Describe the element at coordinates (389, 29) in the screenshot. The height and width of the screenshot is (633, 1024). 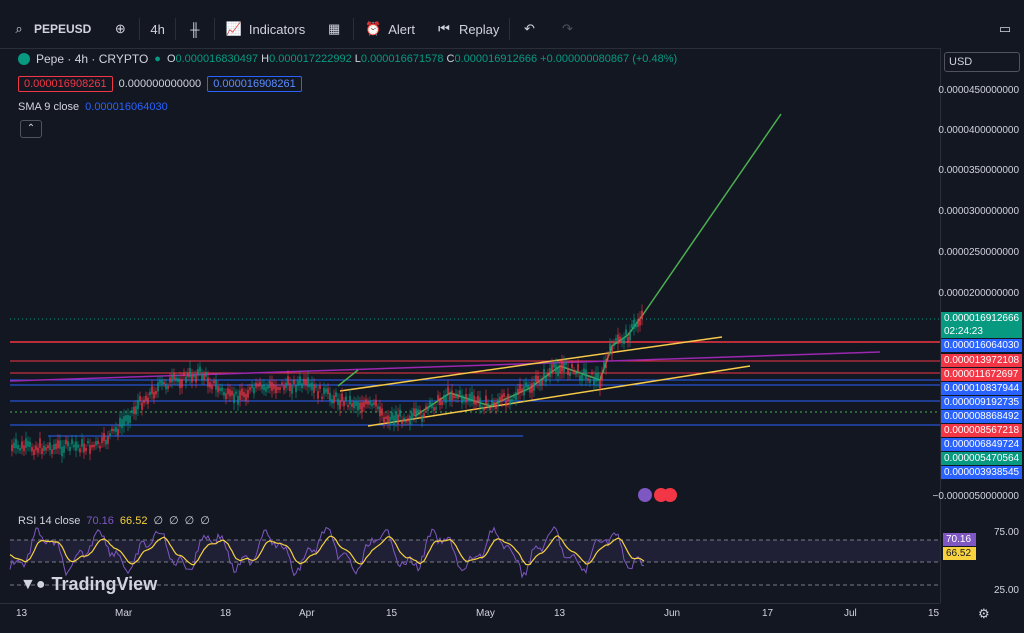
I see `alert-button: ⏰ Alert` at that location.